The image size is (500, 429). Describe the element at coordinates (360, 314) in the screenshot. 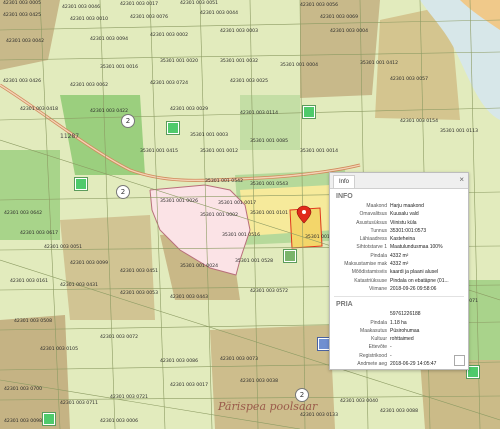

I see `row-key` at that location.